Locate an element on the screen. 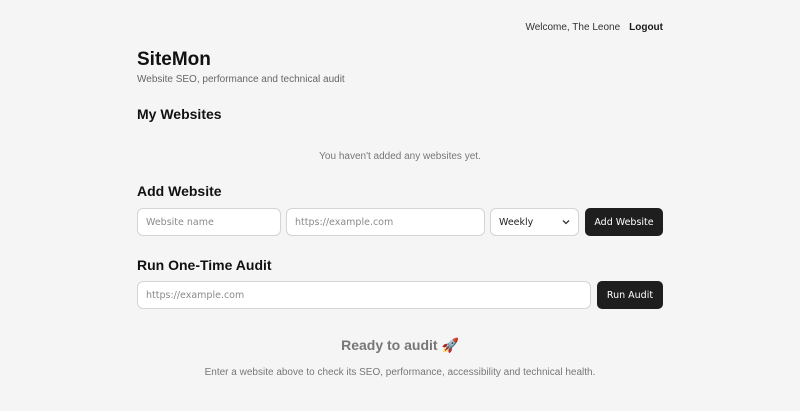  add-website-form: Weekly Add Website is located at coordinates (400, 222).